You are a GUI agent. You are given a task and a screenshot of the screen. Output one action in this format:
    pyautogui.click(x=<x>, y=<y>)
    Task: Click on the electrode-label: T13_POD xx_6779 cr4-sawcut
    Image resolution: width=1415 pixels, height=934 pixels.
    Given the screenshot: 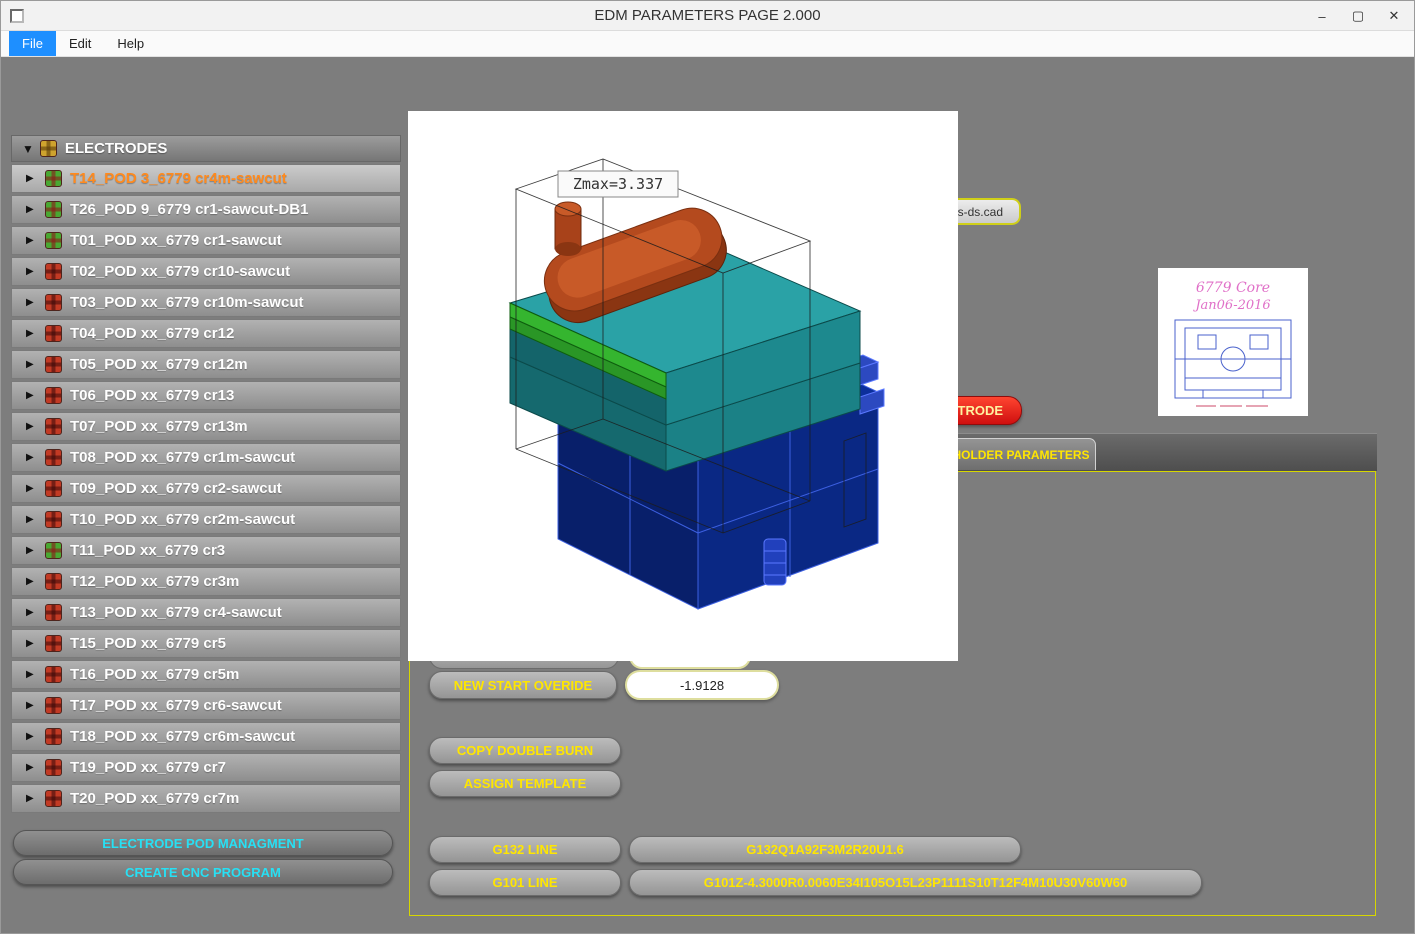 What is the action you would take?
    pyautogui.click(x=176, y=612)
    